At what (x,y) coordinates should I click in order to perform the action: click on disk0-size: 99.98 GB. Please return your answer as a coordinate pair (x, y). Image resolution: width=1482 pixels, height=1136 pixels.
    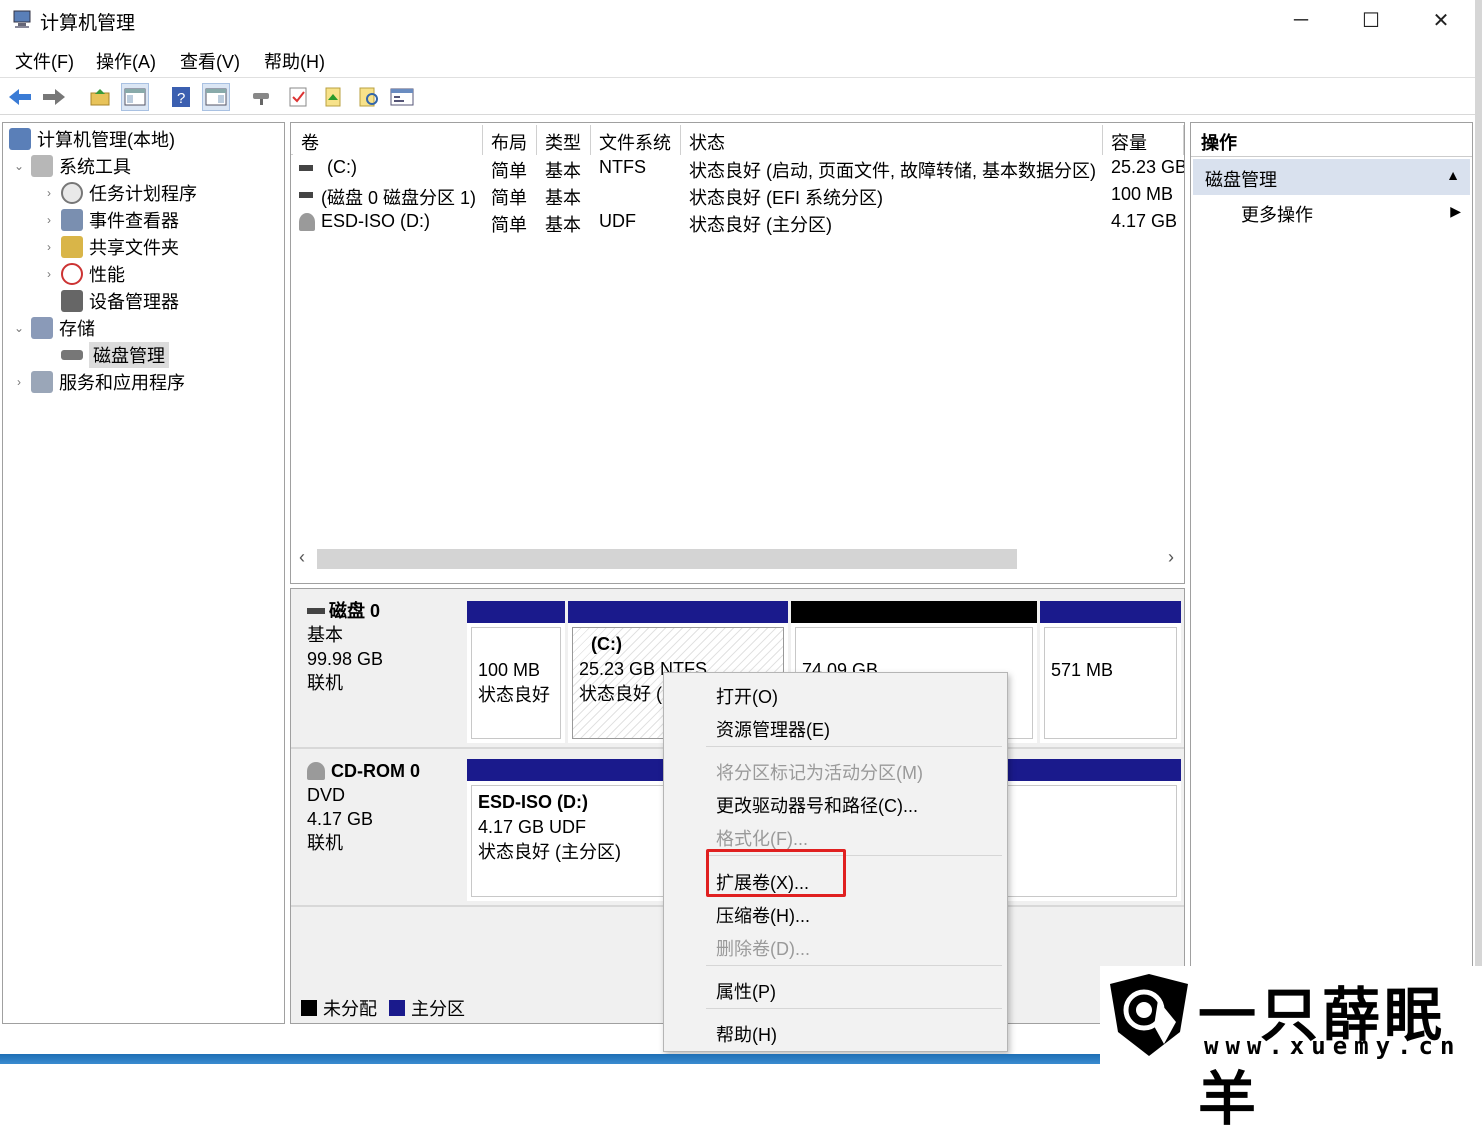
    Looking at the image, I should click on (345, 659).